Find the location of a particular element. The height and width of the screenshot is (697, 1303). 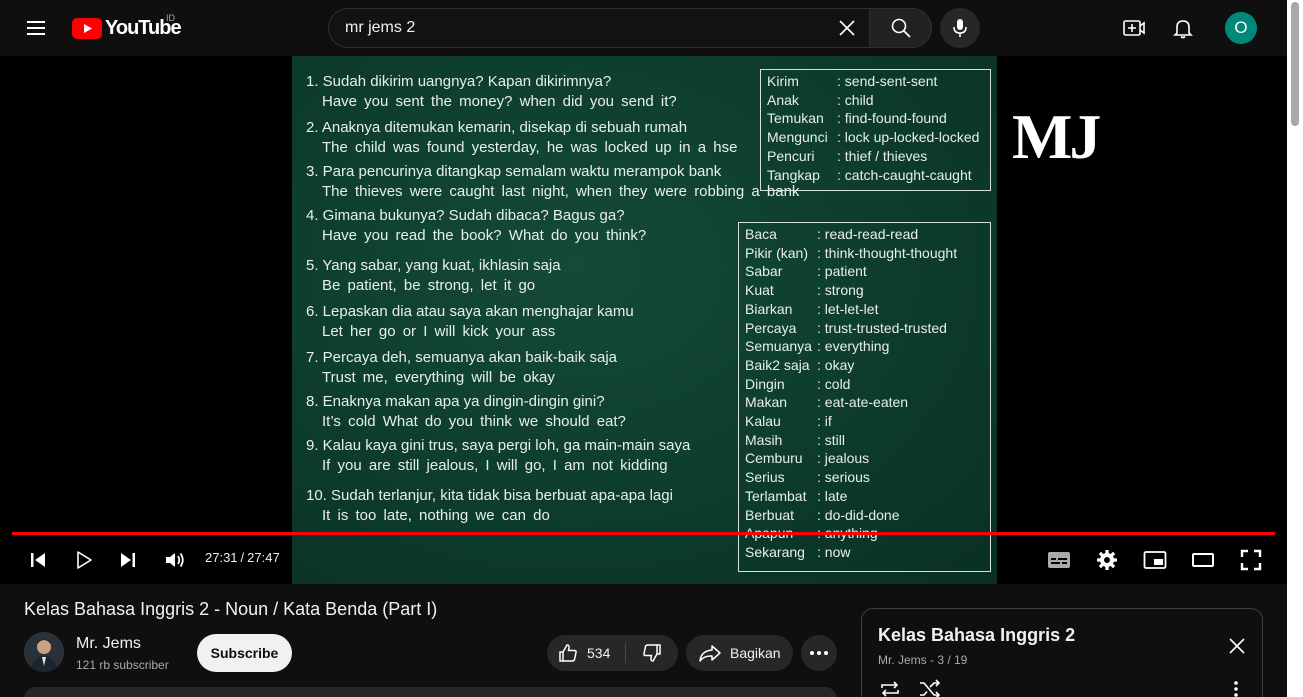

channel-avatar-image is located at coordinates (44, 652).